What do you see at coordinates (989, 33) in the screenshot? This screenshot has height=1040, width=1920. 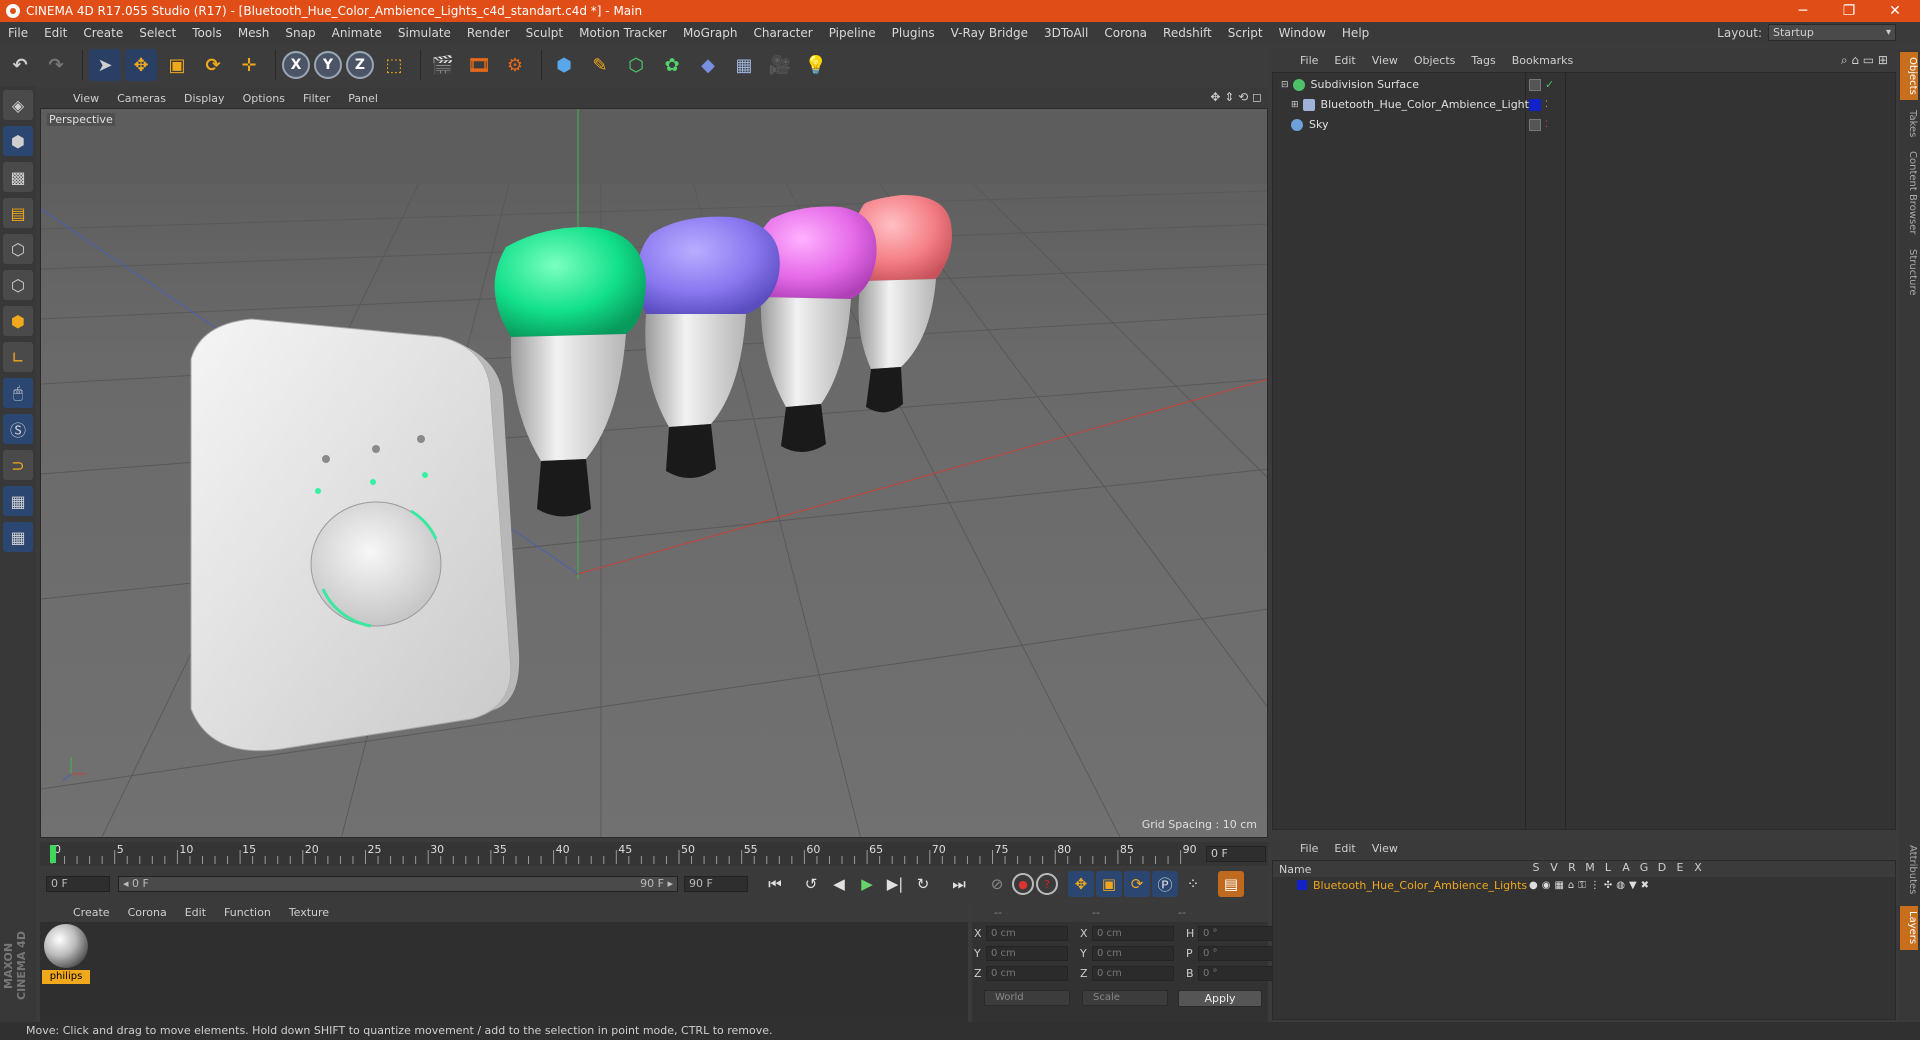 I see `menu-vray-bridge: V-Ray Bridge` at bounding box center [989, 33].